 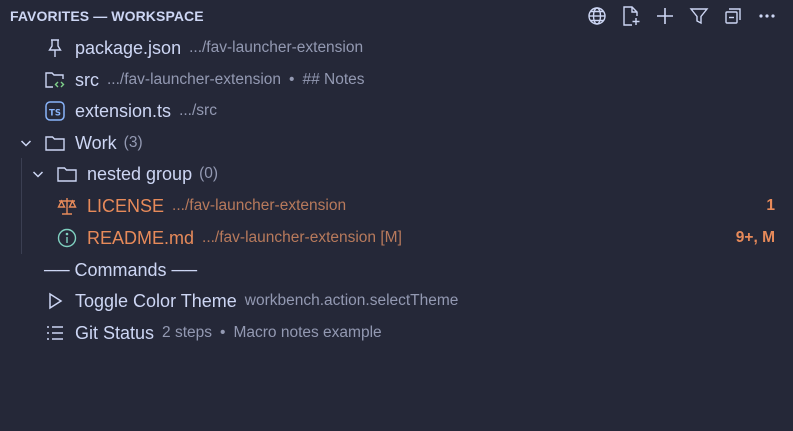 I want to click on new-file-icon, so click(x=631, y=16).